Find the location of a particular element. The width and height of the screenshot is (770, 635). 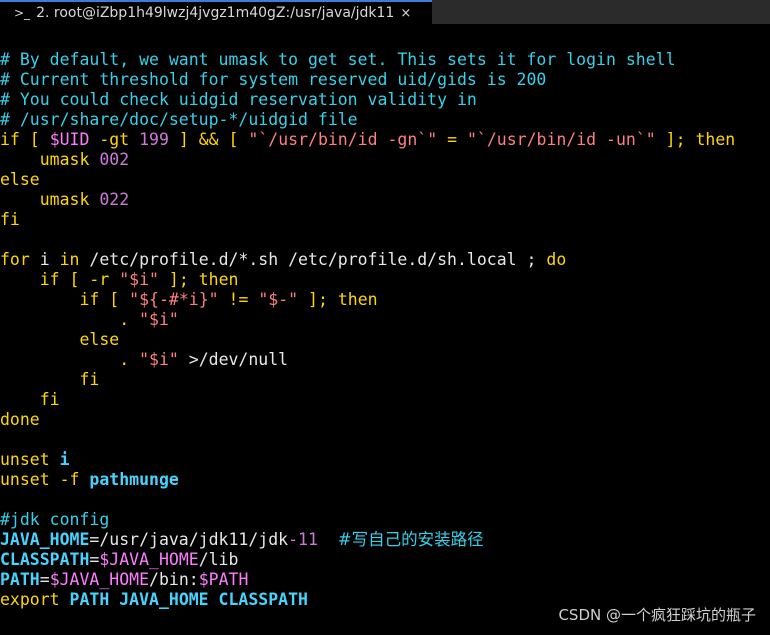

code-line-14: . "$i" is located at coordinates (89, 319).